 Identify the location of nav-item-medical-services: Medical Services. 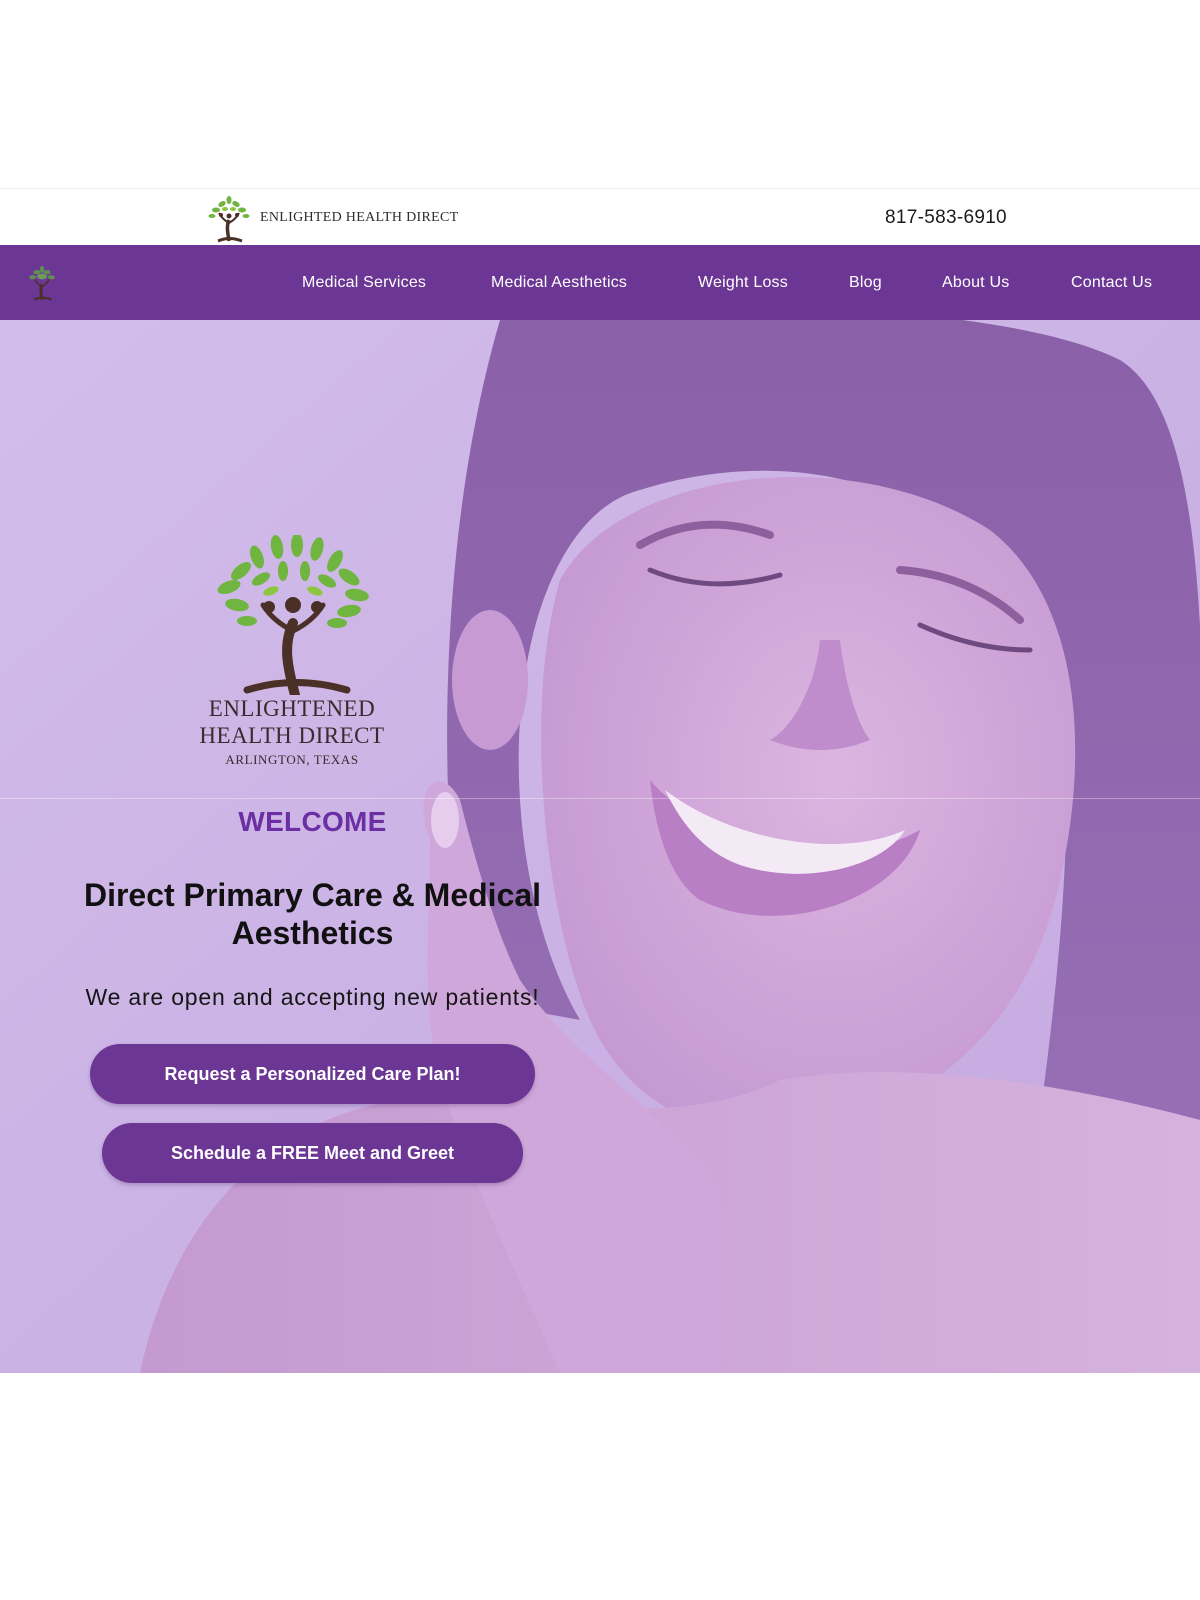
(364, 282).